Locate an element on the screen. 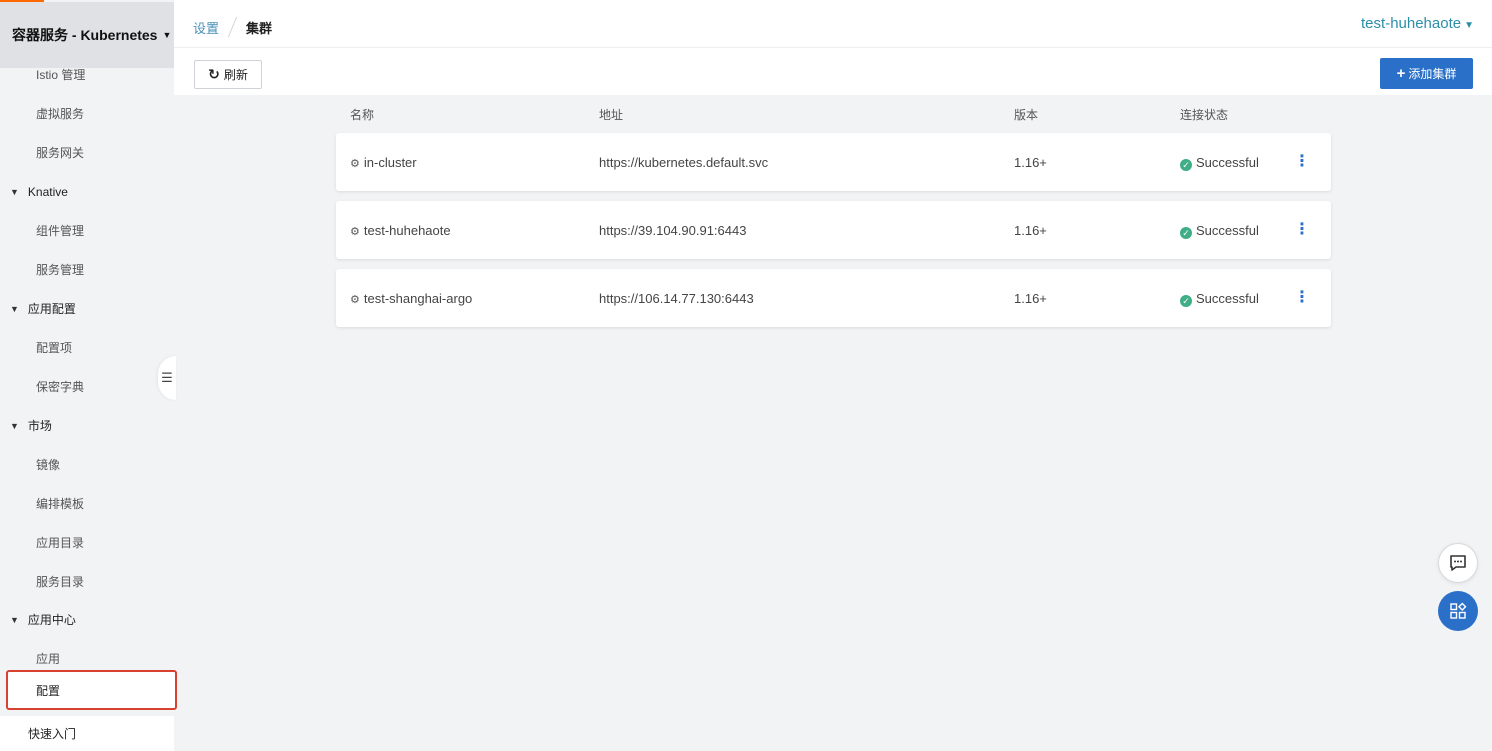 This screenshot has width=1492, height=751. sidebar-item-istio: Istio 管理 is located at coordinates (87, 74).